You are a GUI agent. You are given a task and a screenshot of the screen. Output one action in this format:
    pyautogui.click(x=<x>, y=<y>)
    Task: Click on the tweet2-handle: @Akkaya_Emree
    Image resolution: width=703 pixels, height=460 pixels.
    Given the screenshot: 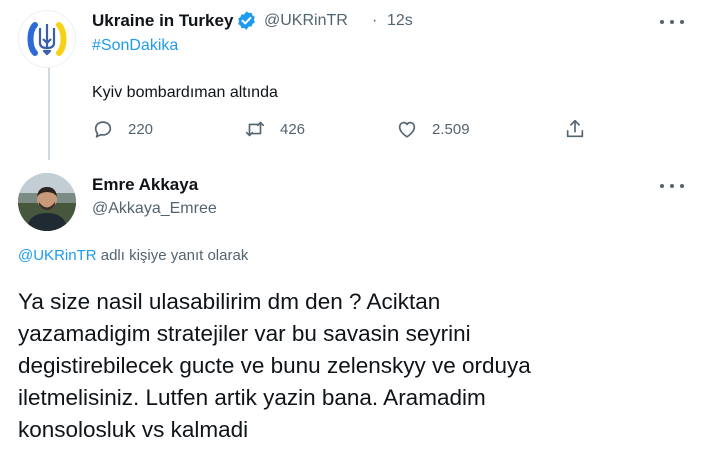 What is the action you would take?
    pyautogui.click(x=154, y=209)
    